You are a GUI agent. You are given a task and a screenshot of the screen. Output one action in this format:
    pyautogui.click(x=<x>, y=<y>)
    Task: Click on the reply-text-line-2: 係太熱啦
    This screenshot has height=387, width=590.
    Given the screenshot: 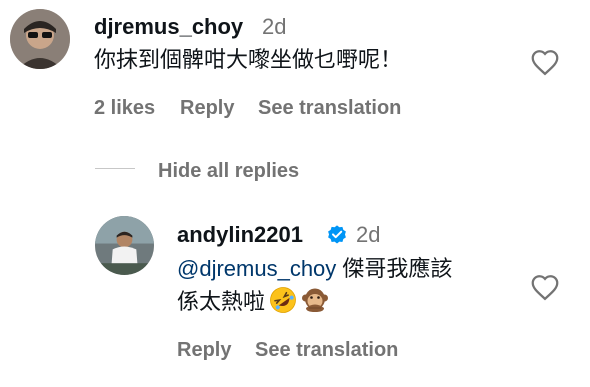 What is the action you would take?
    pyautogui.click(x=253, y=302)
    